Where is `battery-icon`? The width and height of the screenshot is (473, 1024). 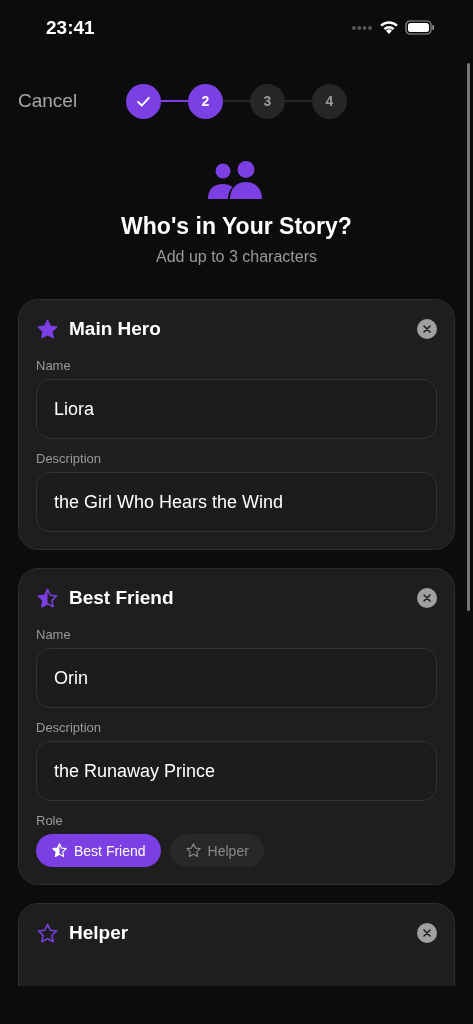 battery-icon is located at coordinates (420, 27).